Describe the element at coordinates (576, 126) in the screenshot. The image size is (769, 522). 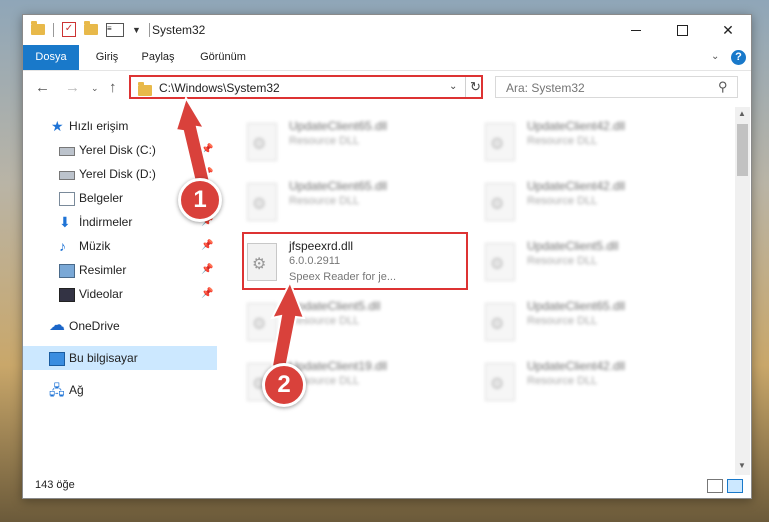
I see `file-name: UpdateClient42.dll` at that location.